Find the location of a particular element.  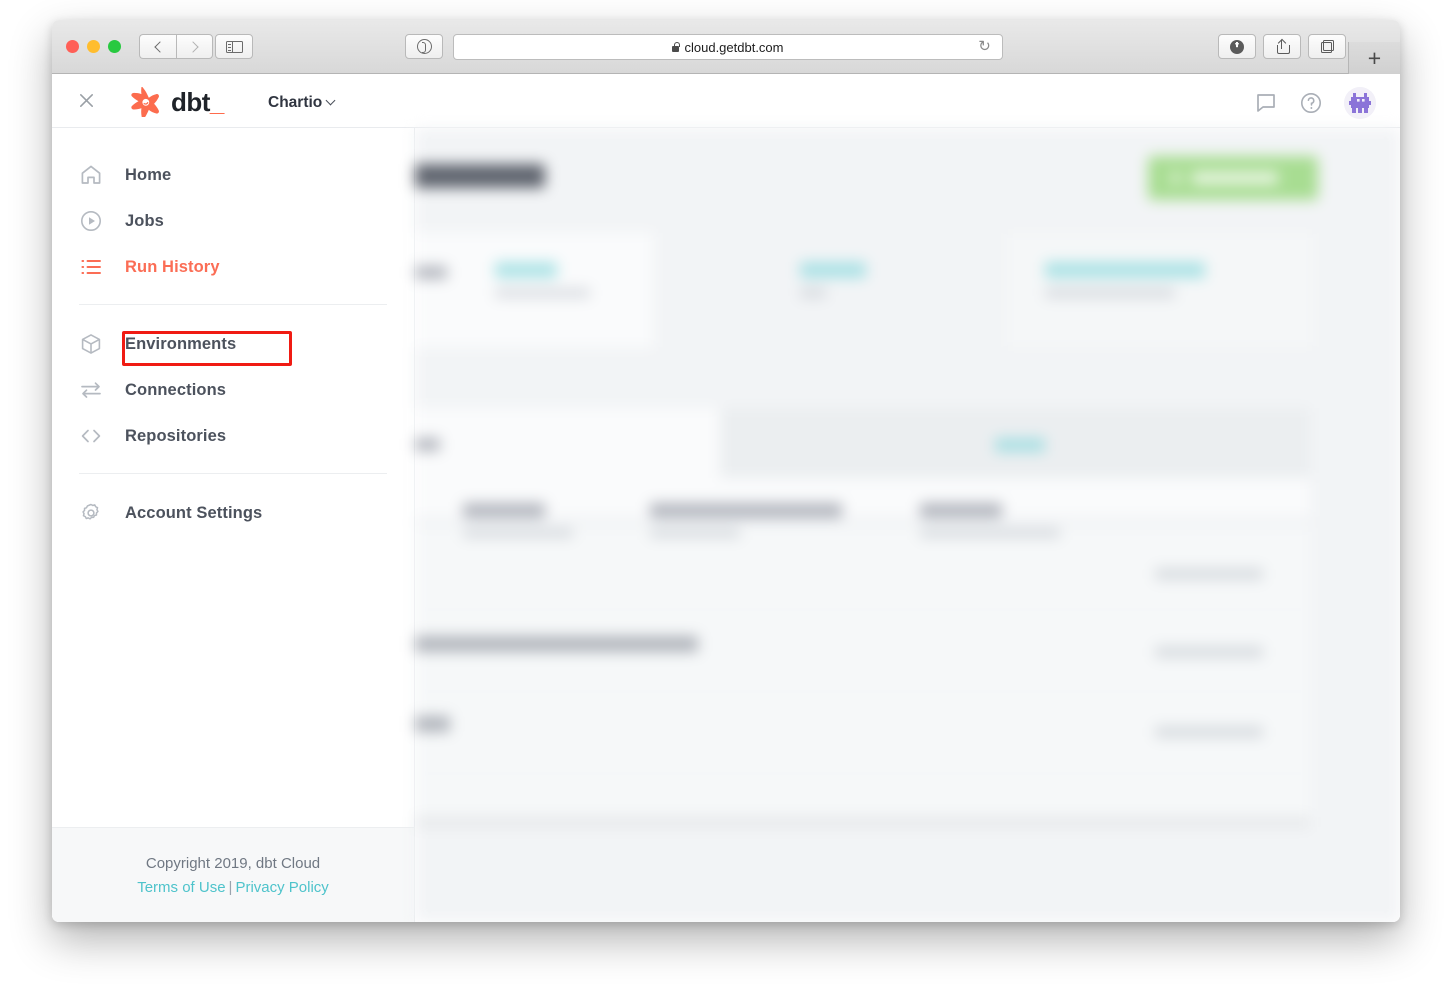

sidebar-item-label: Home is located at coordinates (148, 174).